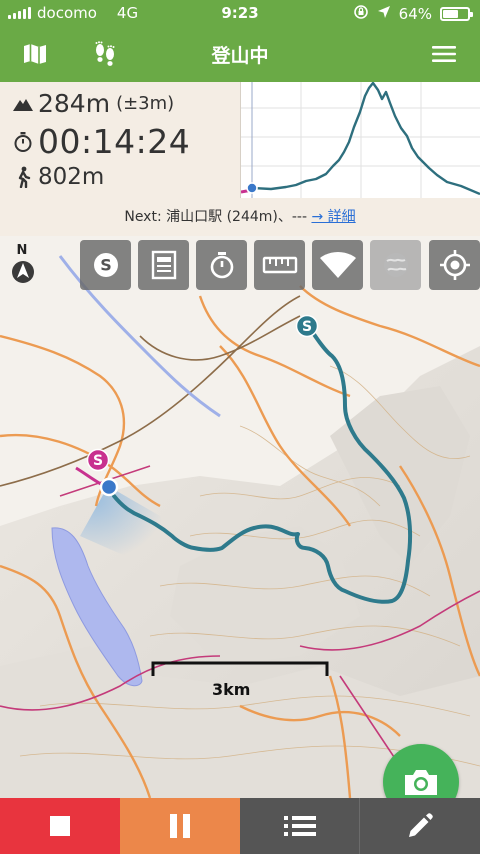 The height and width of the screenshot is (854, 480). I want to click on pause-button, so click(180, 826).